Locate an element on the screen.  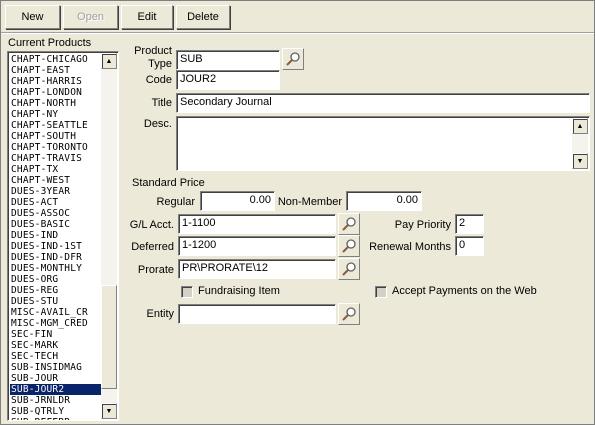
open-button: Open is located at coordinates (90, 17).